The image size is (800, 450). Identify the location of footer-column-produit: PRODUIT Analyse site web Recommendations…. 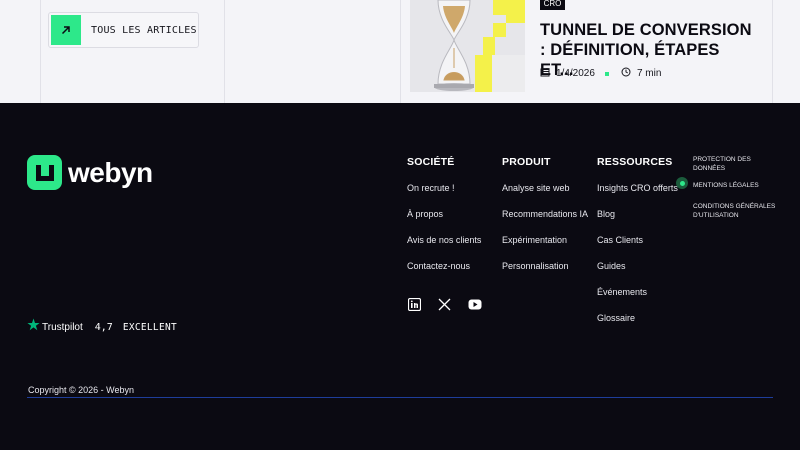
(547, 221).